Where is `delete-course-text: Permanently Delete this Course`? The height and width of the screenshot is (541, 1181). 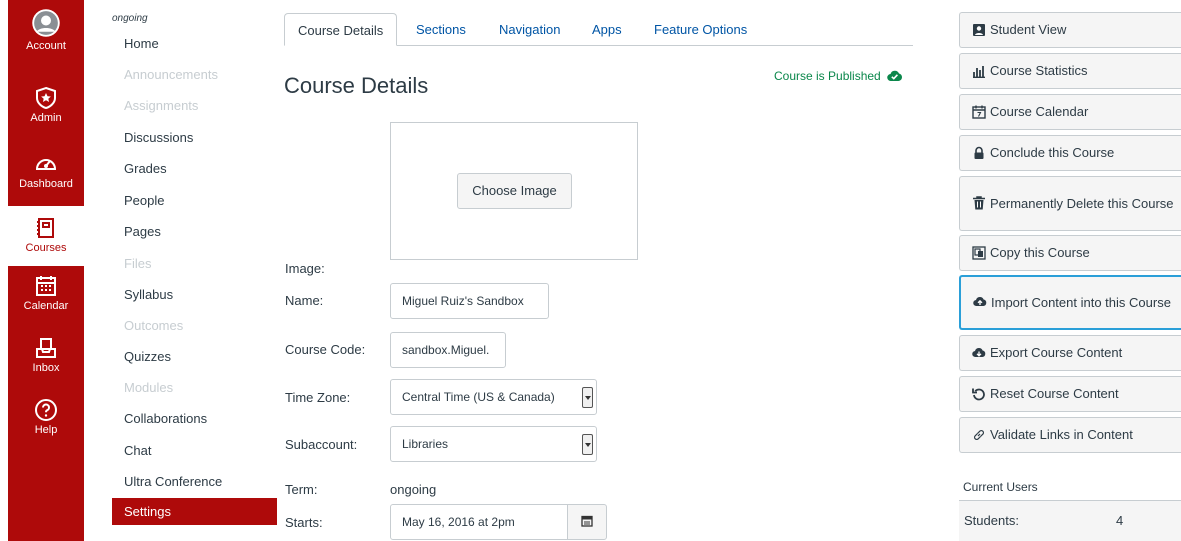 delete-course-text: Permanently Delete this Course is located at coordinates (1073, 204).